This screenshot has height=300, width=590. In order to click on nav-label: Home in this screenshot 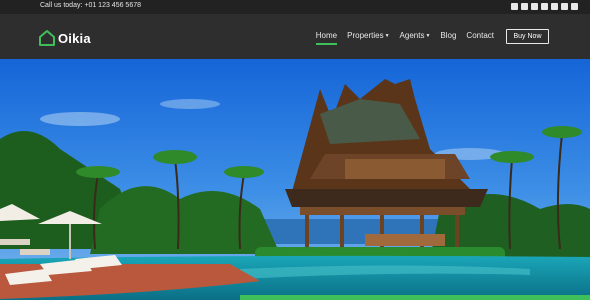, I will do `click(326, 35)`.